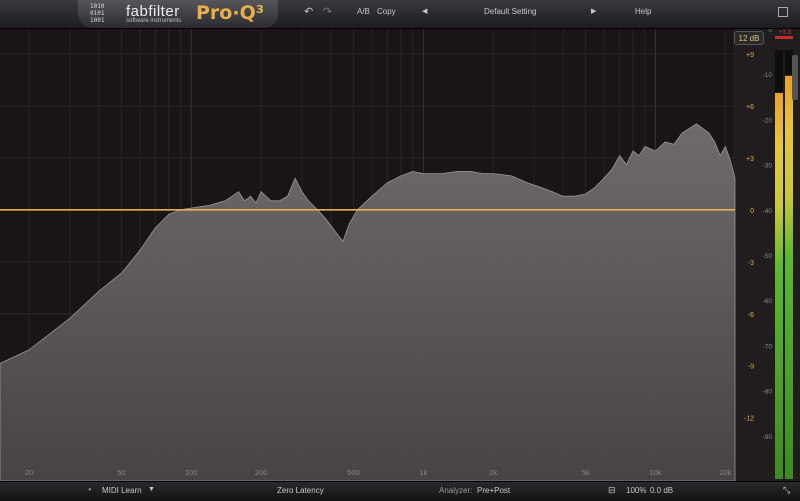 Image resolution: width=800 pixels, height=501 pixels. I want to click on analyzer-scale-label: -80, so click(768, 392).